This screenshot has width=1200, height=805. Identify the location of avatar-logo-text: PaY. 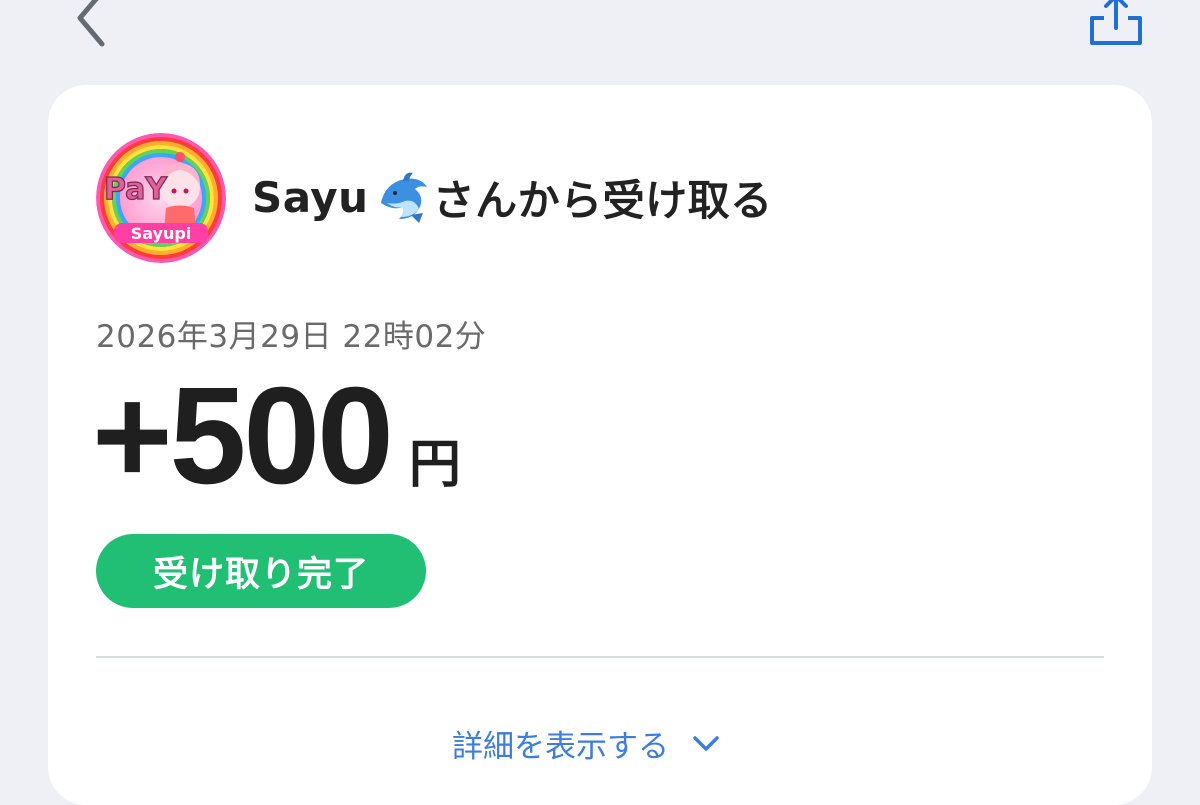
(136, 189).